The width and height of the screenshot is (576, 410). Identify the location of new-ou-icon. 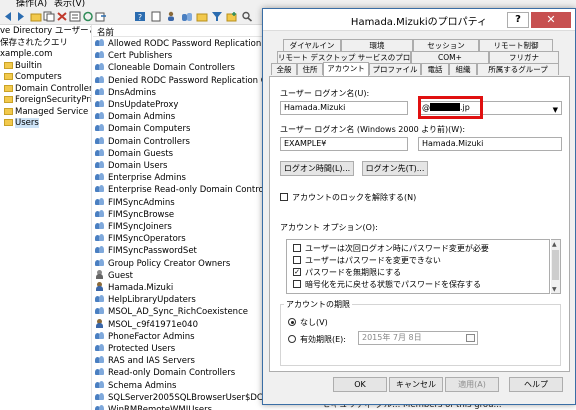
(202, 16).